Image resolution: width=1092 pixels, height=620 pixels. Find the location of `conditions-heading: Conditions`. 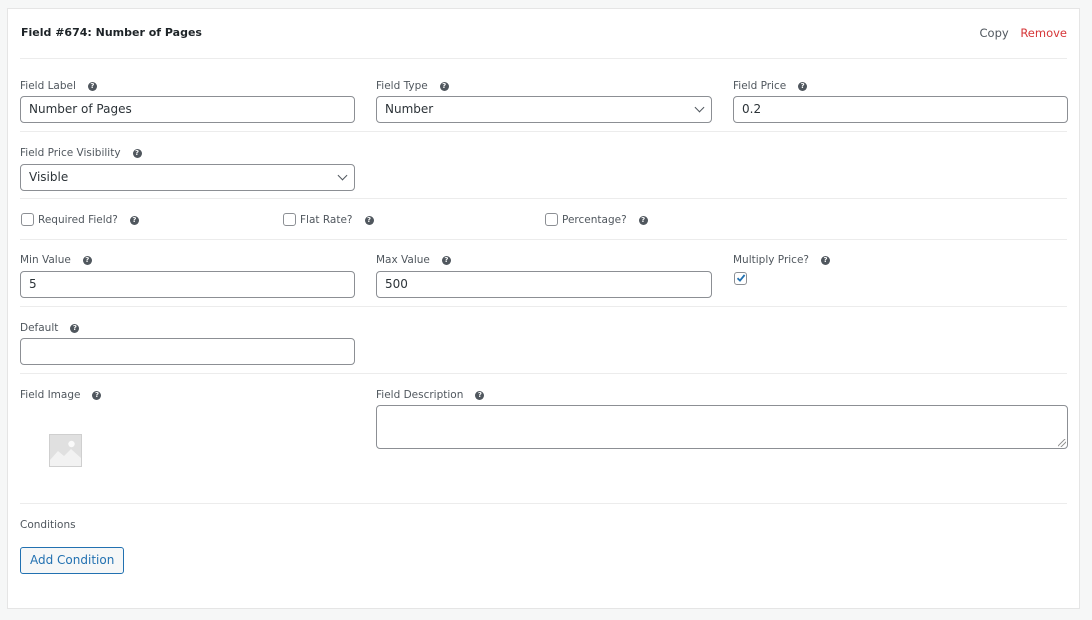

conditions-heading: Conditions is located at coordinates (48, 525).